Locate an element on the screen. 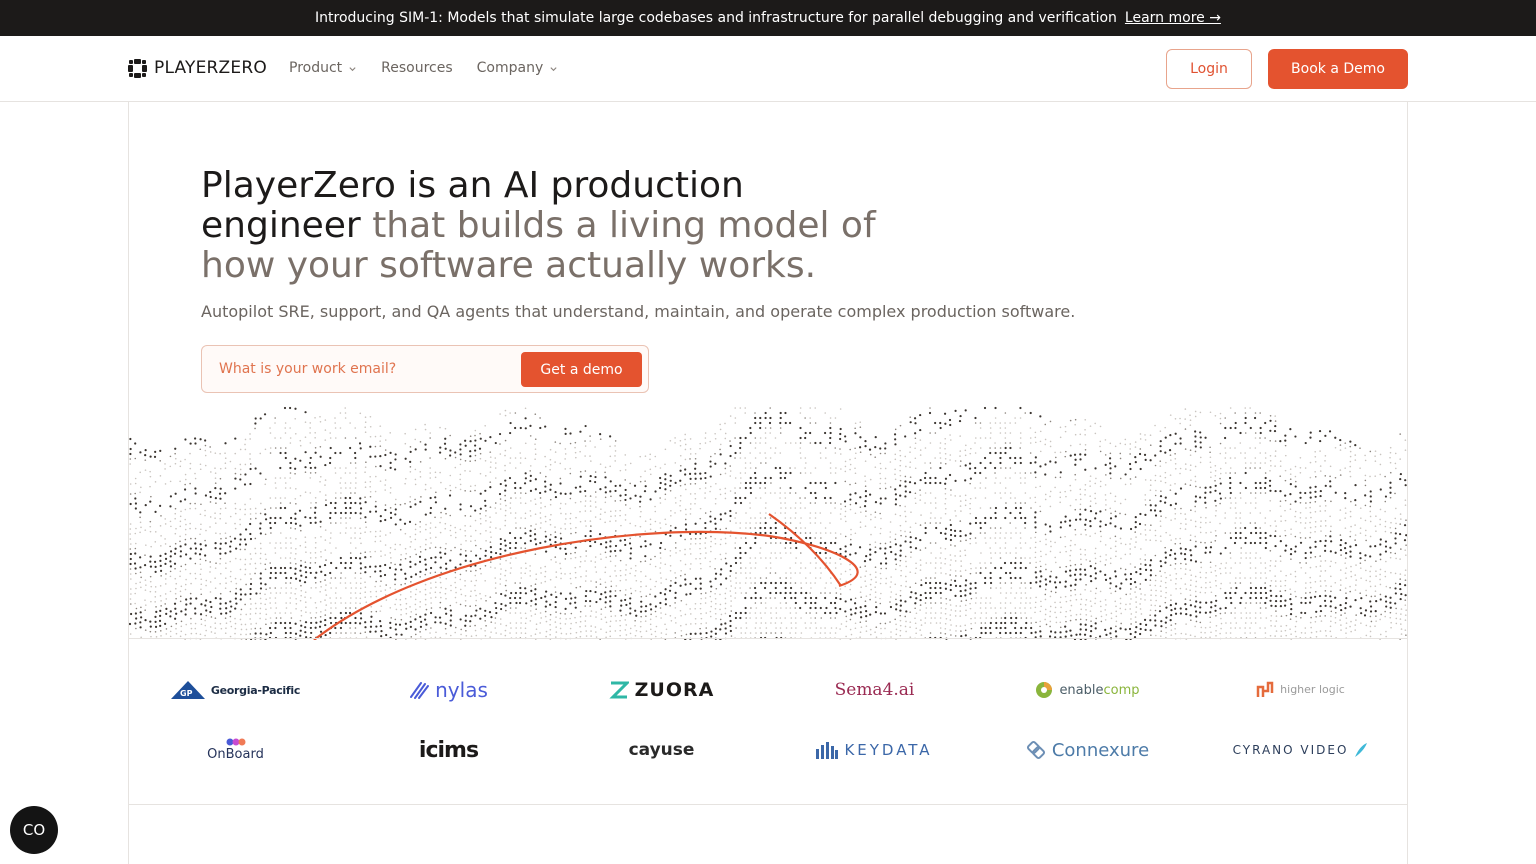  logo-connexure: Connexure is located at coordinates (1087, 750).